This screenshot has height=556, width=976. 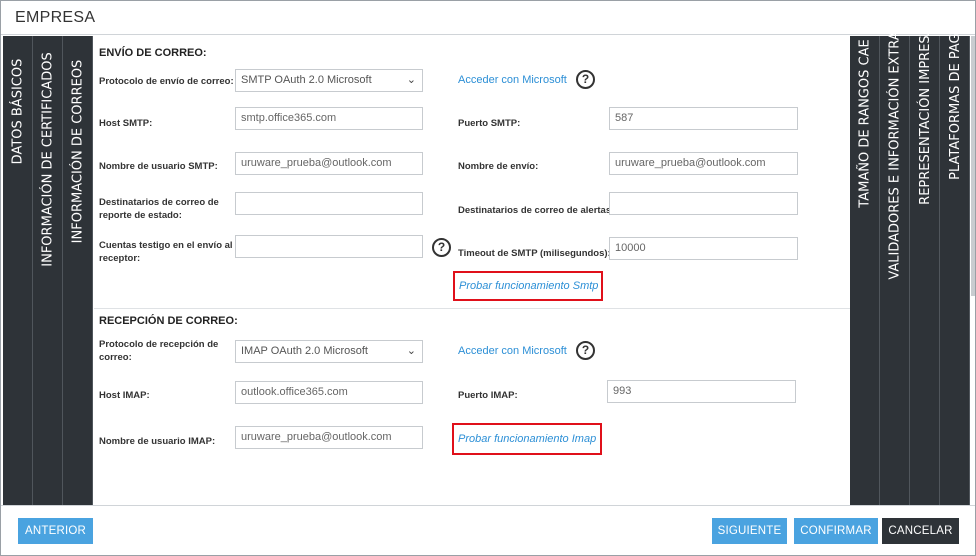 What do you see at coordinates (159, 344) in the screenshot?
I see `label-line: Protocolo de recepción de` at bounding box center [159, 344].